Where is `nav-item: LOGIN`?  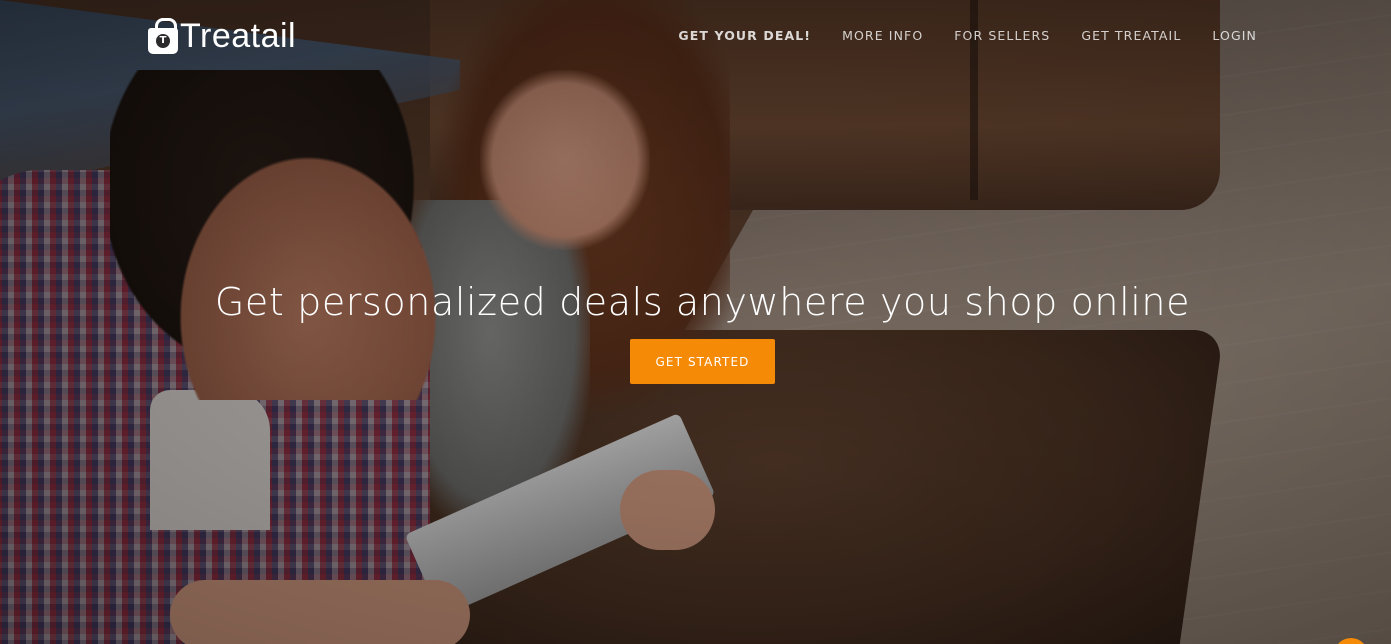
nav-item: LOGIN is located at coordinates (1234, 36).